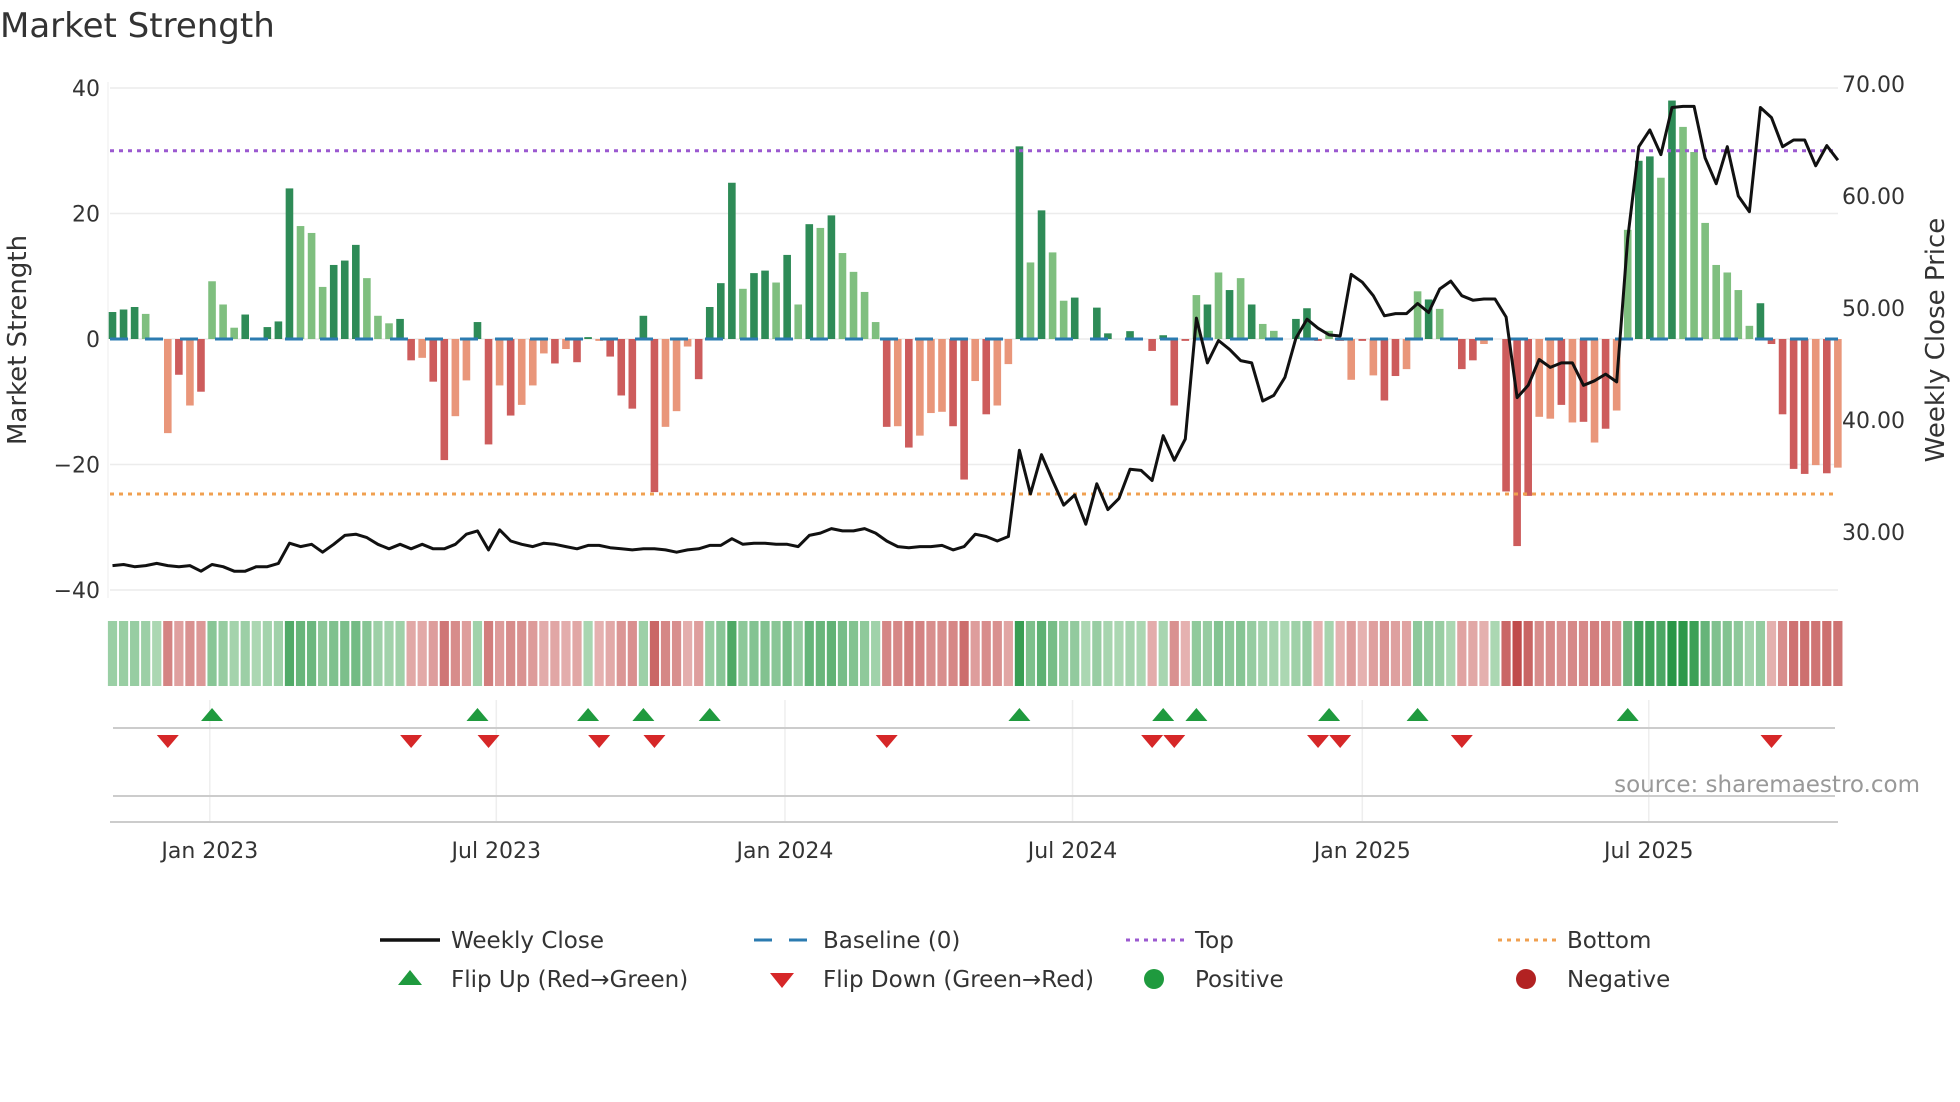 The height and width of the screenshot is (1102, 1960). What do you see at coordinates (1648, 851) in the screenshot?
I see `x-tick-label: Jul 2025` at bounding box center [1648, 851].